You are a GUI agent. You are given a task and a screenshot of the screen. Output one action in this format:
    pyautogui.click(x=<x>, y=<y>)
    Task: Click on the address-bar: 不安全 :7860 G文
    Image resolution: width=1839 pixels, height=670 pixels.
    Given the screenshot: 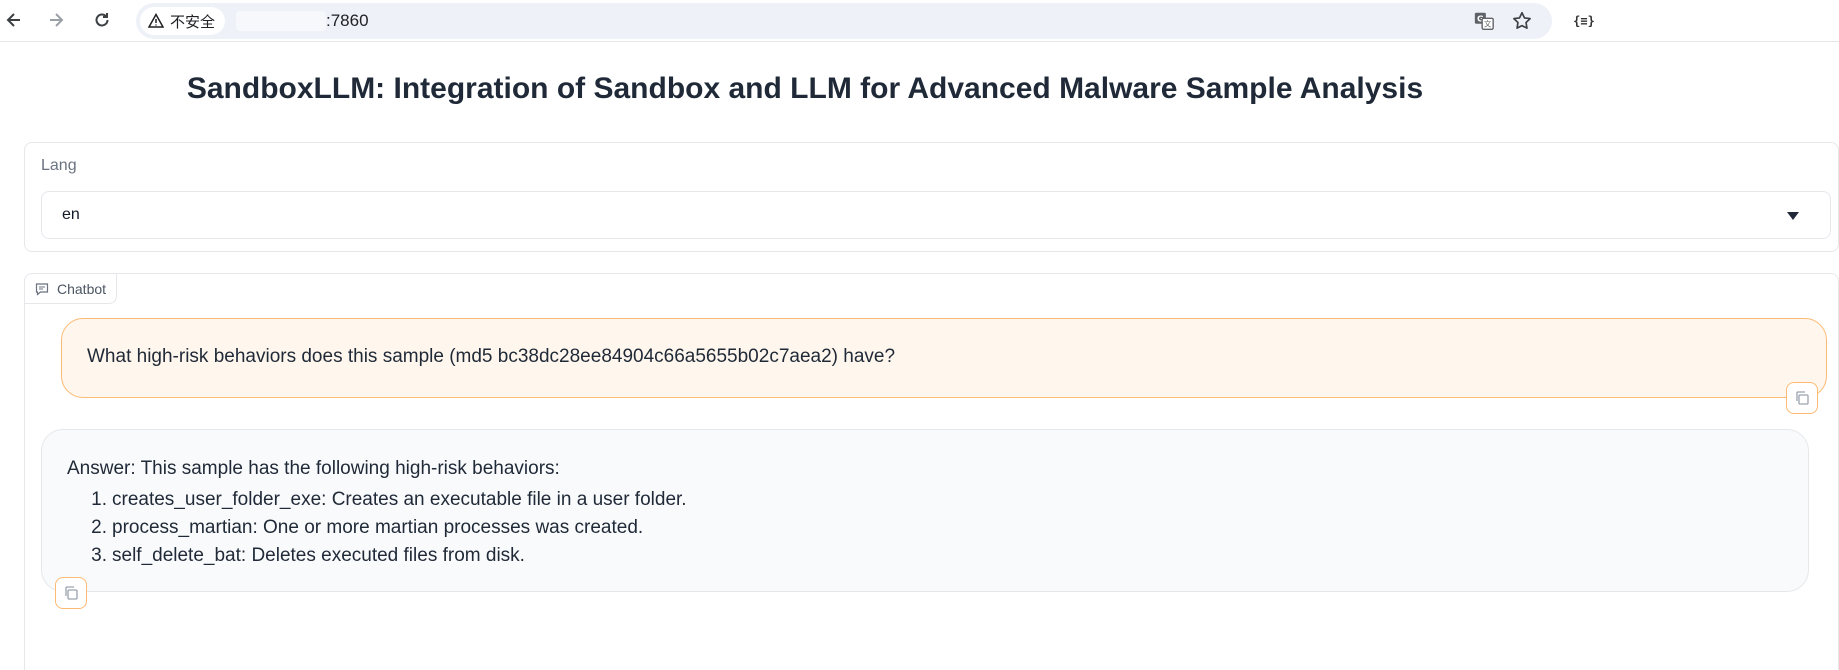 What is the action you would take?
    pyautogui.click(x=844, y=21)
    